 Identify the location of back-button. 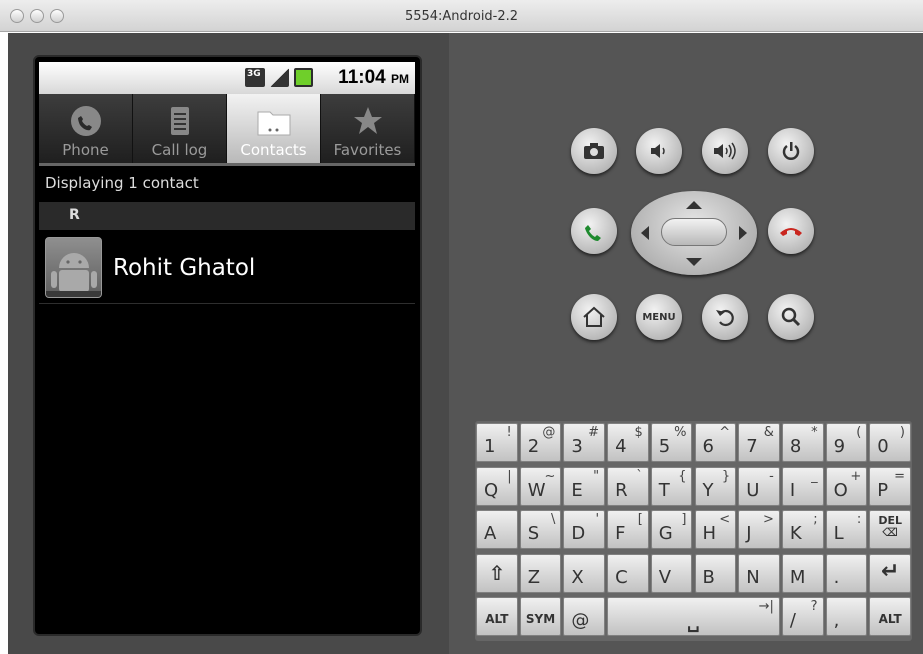
(725, 317).